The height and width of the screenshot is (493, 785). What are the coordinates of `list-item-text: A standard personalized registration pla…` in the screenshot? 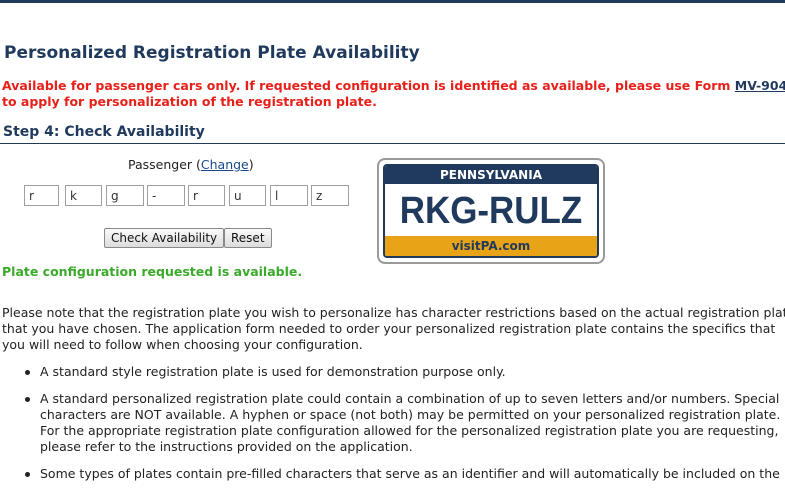 It's located at (410, 422).